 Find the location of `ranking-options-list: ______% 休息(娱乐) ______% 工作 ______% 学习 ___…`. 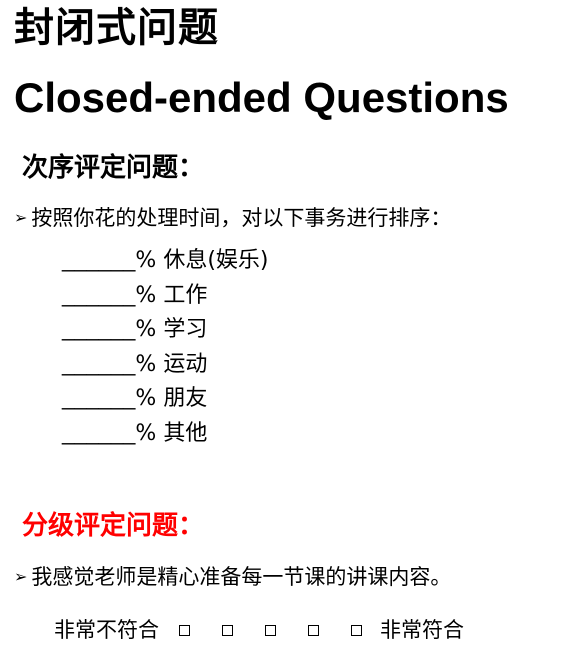

ranking-options-list: ______% 休息(娱乐) ______% 工作 ______% 学习 ___… is located at coordinates (165, 347).